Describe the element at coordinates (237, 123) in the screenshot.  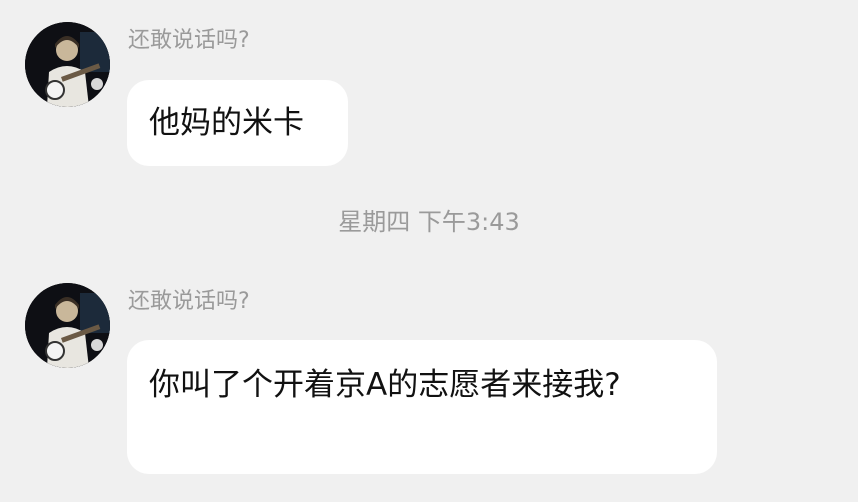
I see `message-bubble: 他妈的米卡` at that location.